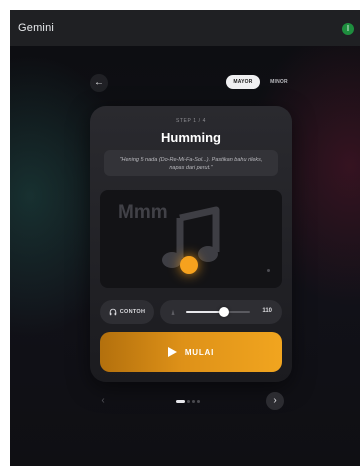  Describe the element at coordinates (199, 352) in the screenshot. I see `start-label: MULAI` at that location.